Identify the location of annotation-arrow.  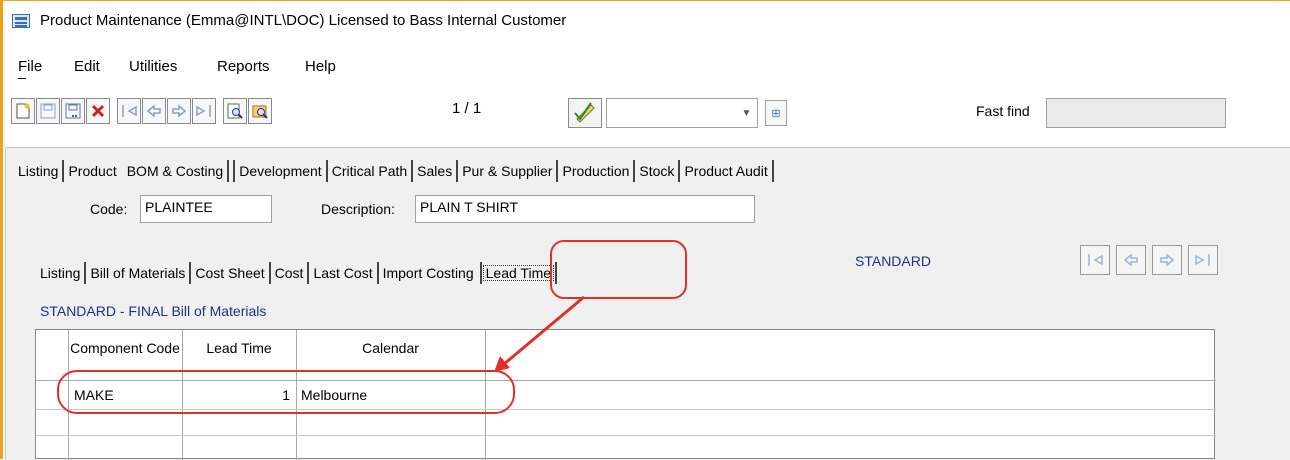
(539, 333).